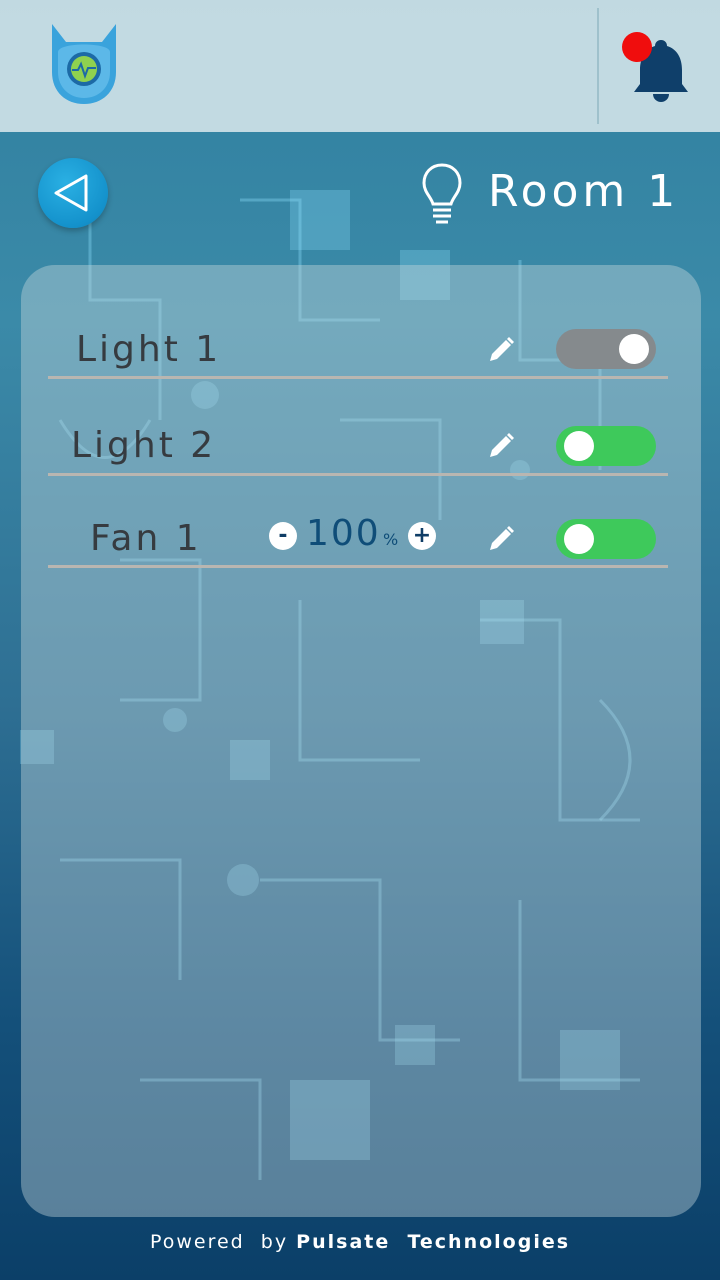 The width and height of the screenshot is (720, 1280). What do you see at coordinates (433, 1242) in the screenshot?
I see `footer-brand: Pulsate Technologies` at bounding box center [433, 1242].